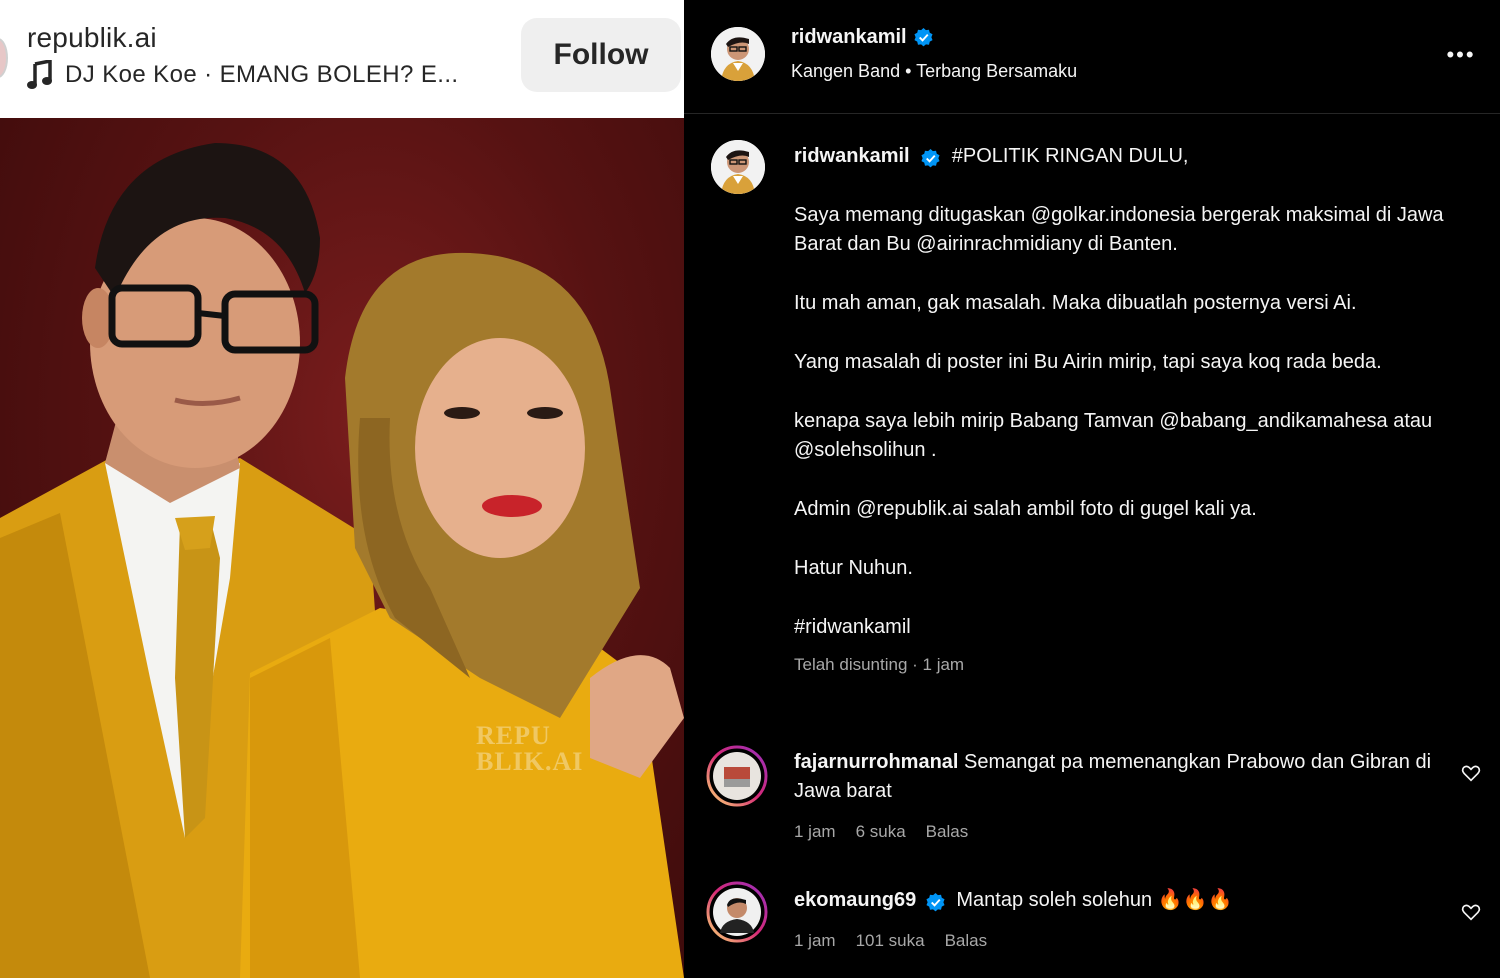  Describe the element at coordinates (934, 71) in the screenshot. I see `post-audio-label: Kangen Band • Terbang Bersamaku` at that location.